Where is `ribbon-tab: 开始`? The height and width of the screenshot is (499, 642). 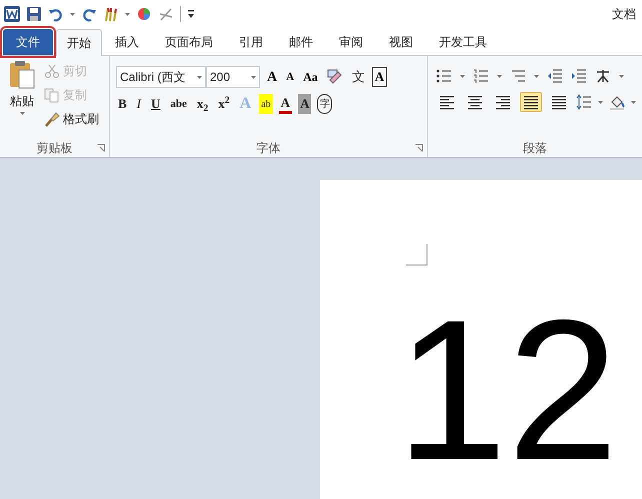 ribbon-tab: 开始 is located at coordinates (79, 42).